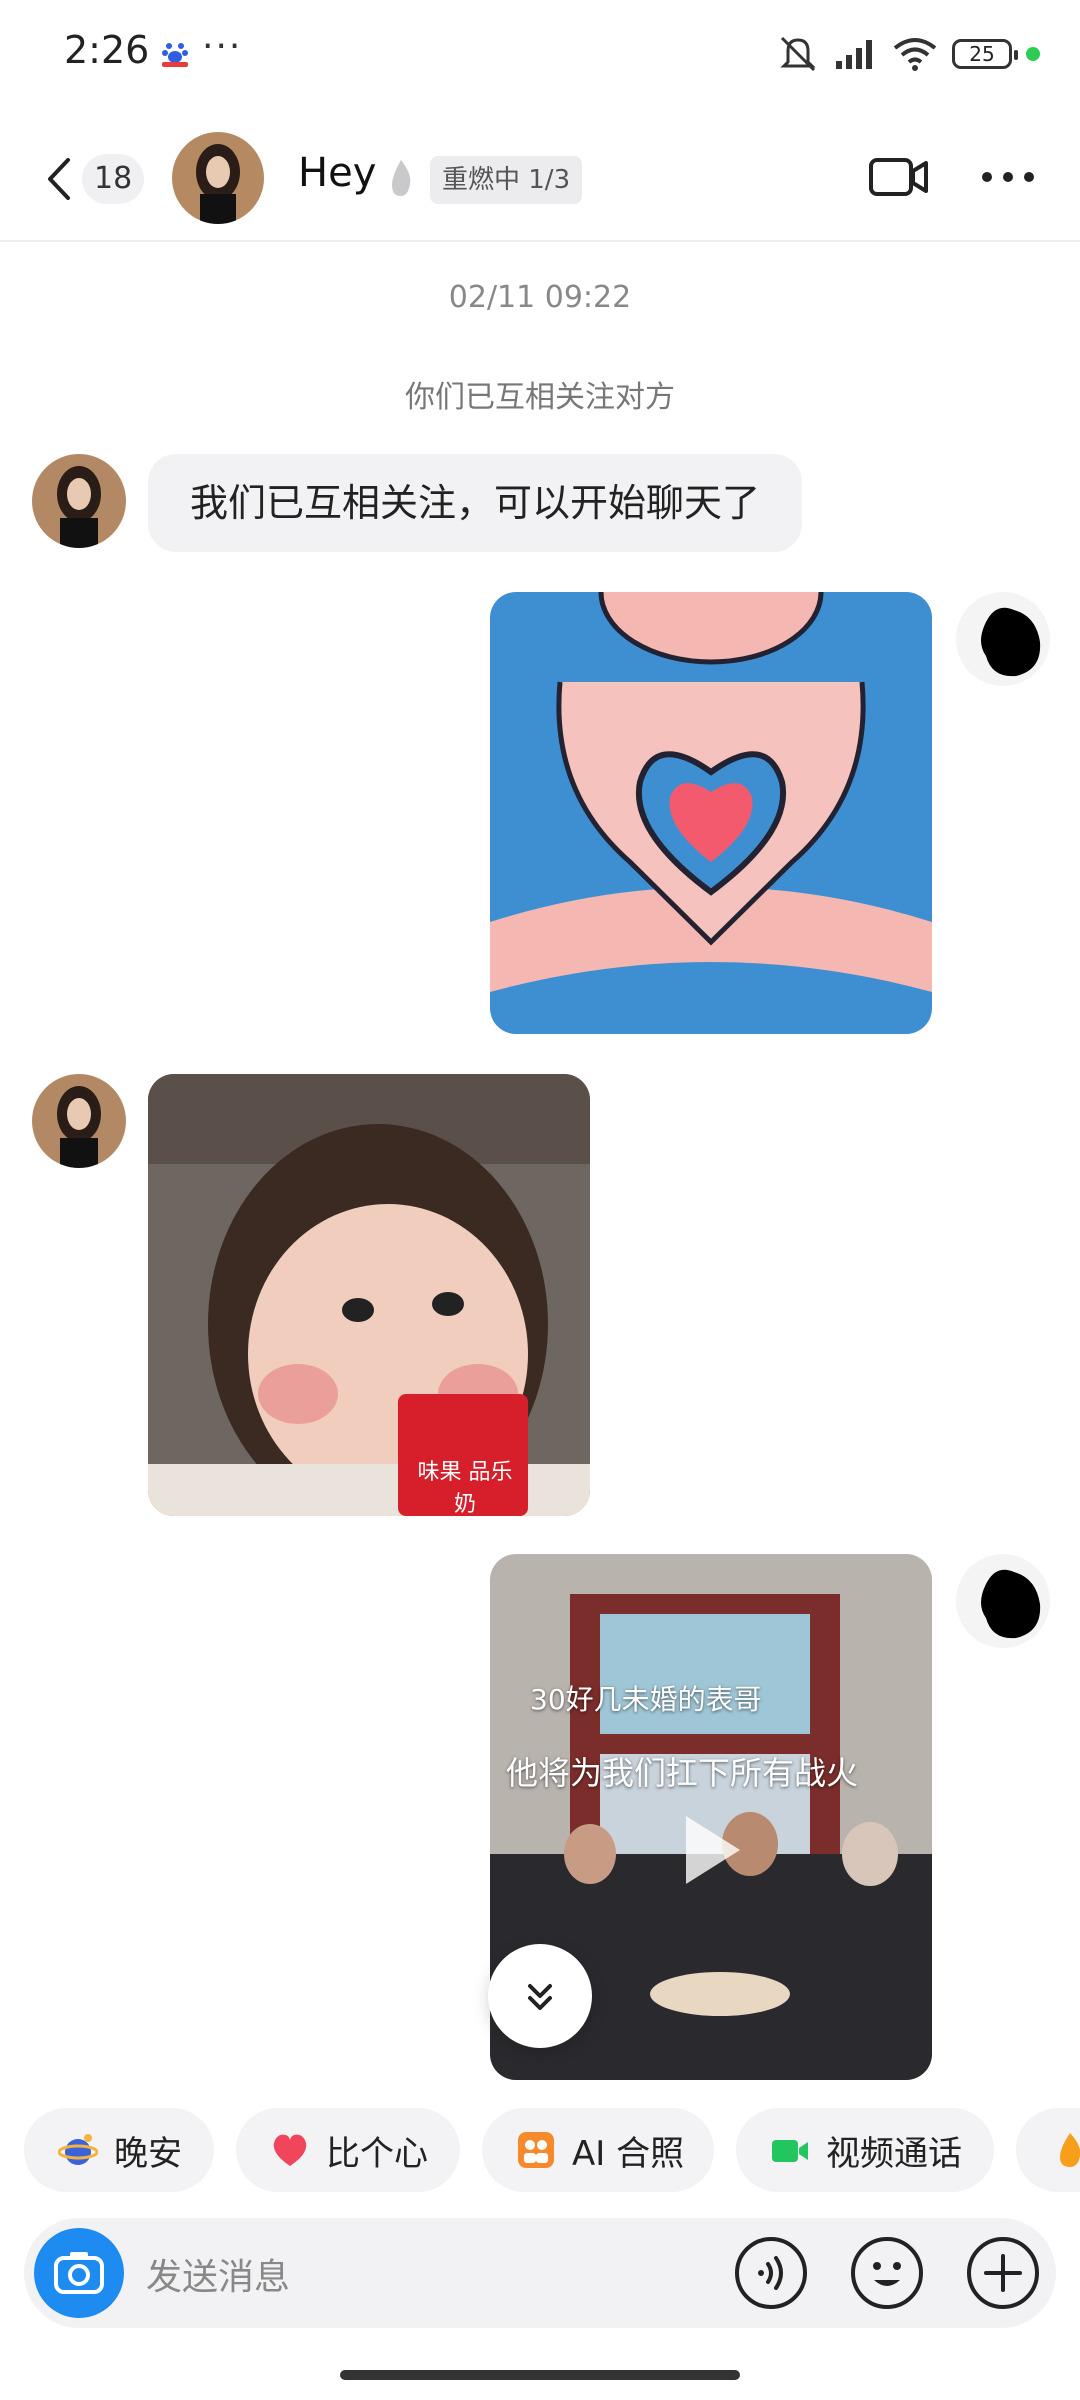 The image size is (1080, 2400). What do you see at coordinates (1070, 2150) in the screenshot?
I see `fire-sticker-icon` at bounding box center [1070, 2150].